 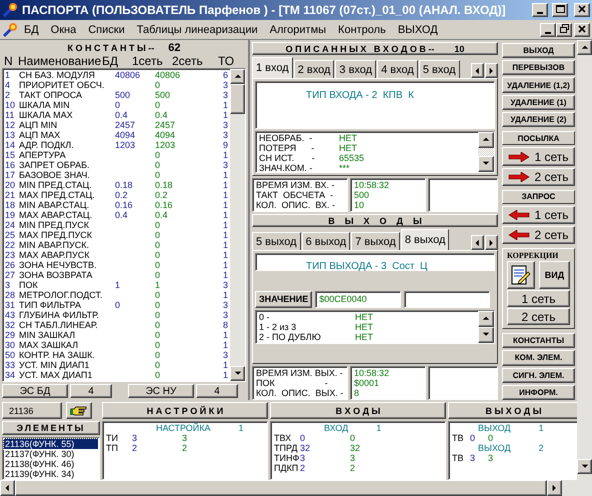 I want to click on net1-value: 0.2, so click(x=162, y=195).